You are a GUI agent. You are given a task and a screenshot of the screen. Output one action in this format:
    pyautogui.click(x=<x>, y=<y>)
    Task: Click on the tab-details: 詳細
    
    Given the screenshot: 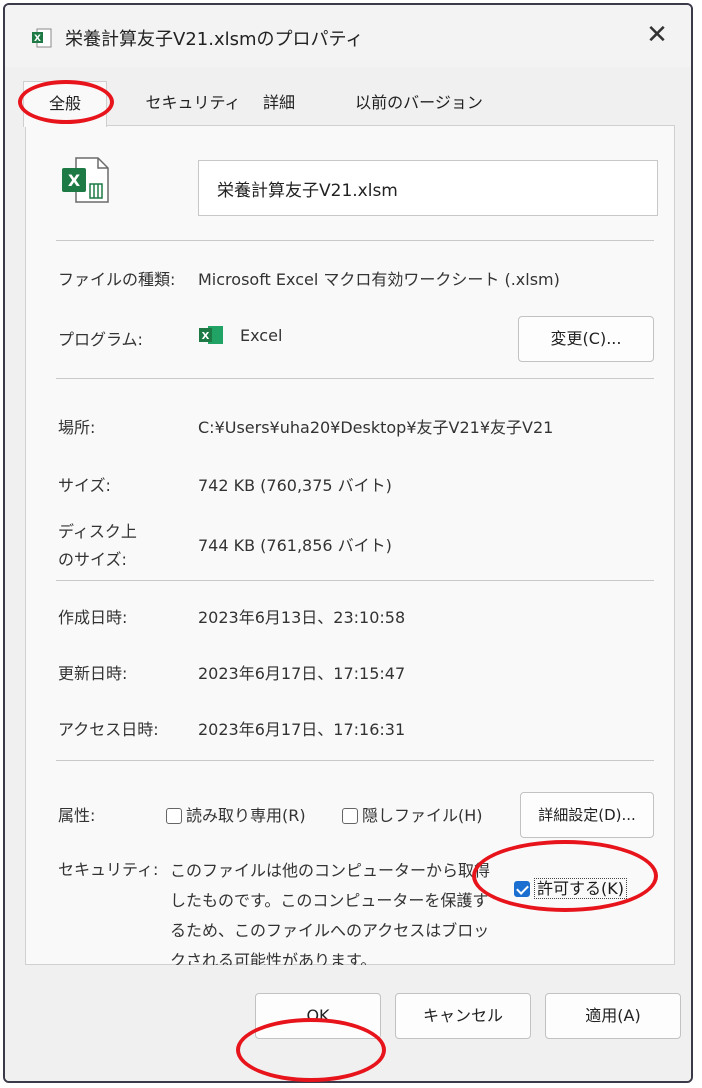 What is the action you would take?
    pyautogui.click(x=279, y=103)
    